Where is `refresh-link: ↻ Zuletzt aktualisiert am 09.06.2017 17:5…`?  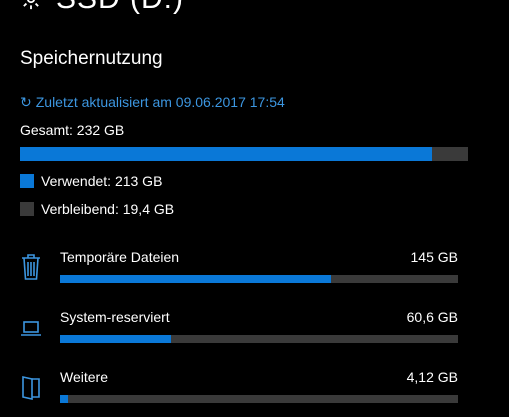 refresh-link: ↻ Zuletzt aktualisiert am 09.06.2017 17:5… is located at coordinates (152, 102).